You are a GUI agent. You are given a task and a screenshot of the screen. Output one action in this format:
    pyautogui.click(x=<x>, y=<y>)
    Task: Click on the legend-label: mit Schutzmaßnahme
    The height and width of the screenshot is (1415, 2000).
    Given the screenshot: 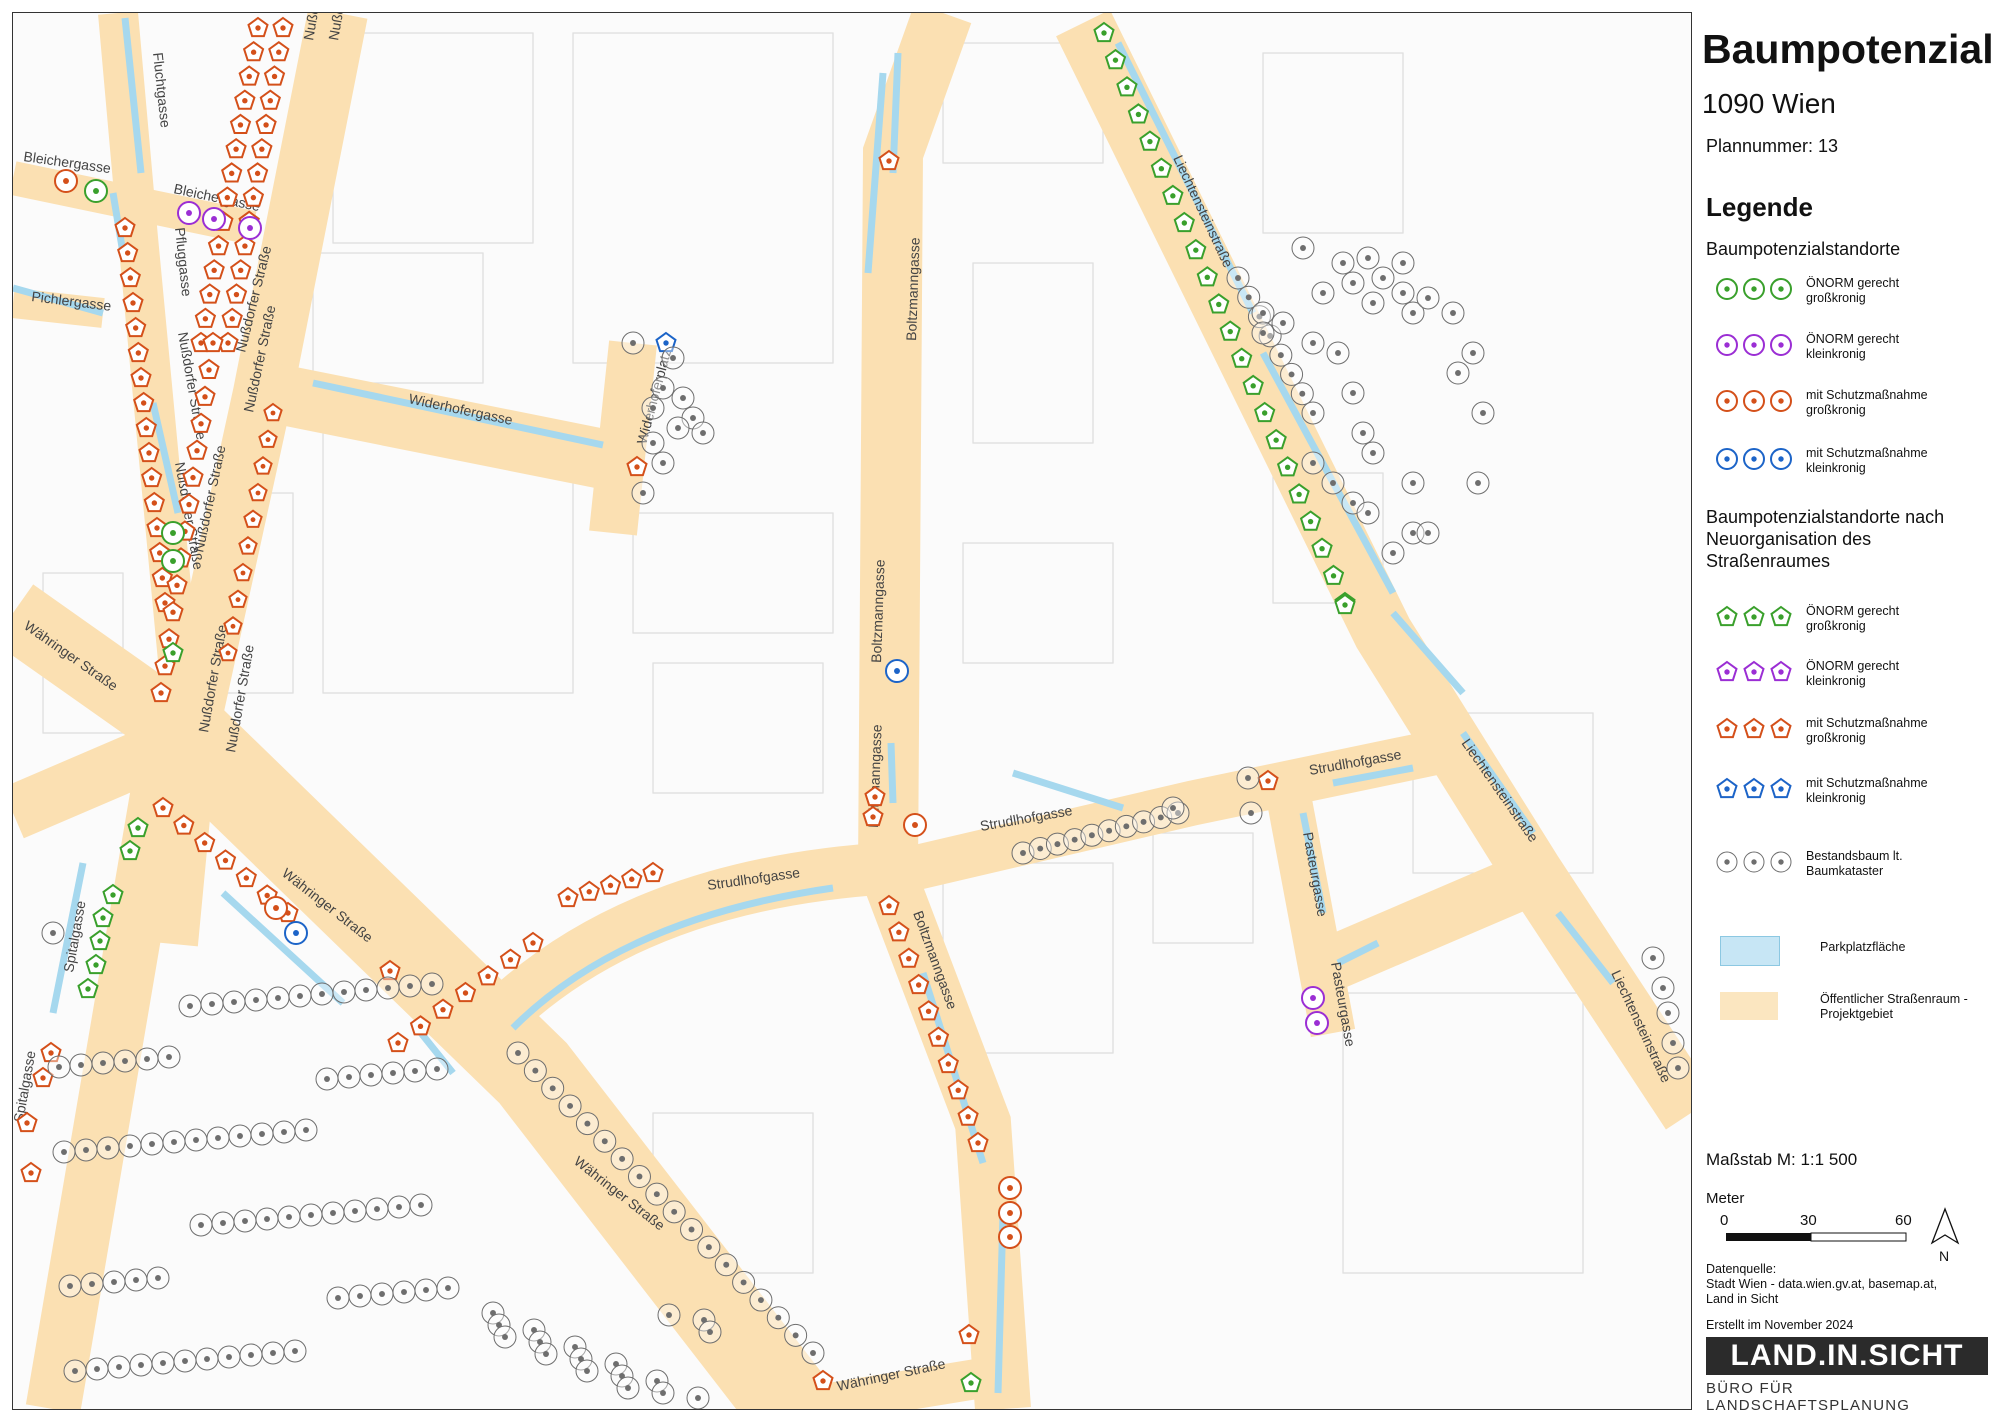 What is the action you would take?
    pyautogui.click(x=1867, y=453)
    